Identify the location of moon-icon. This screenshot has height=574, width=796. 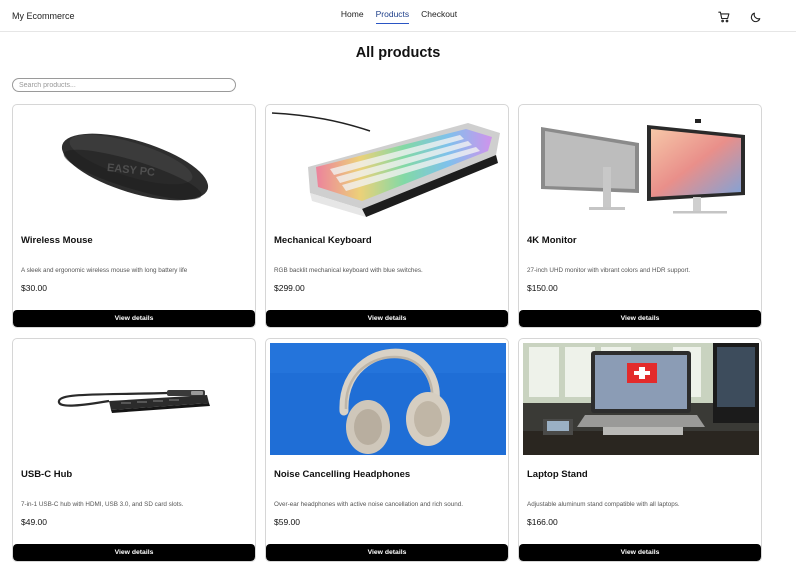
(756, 16).